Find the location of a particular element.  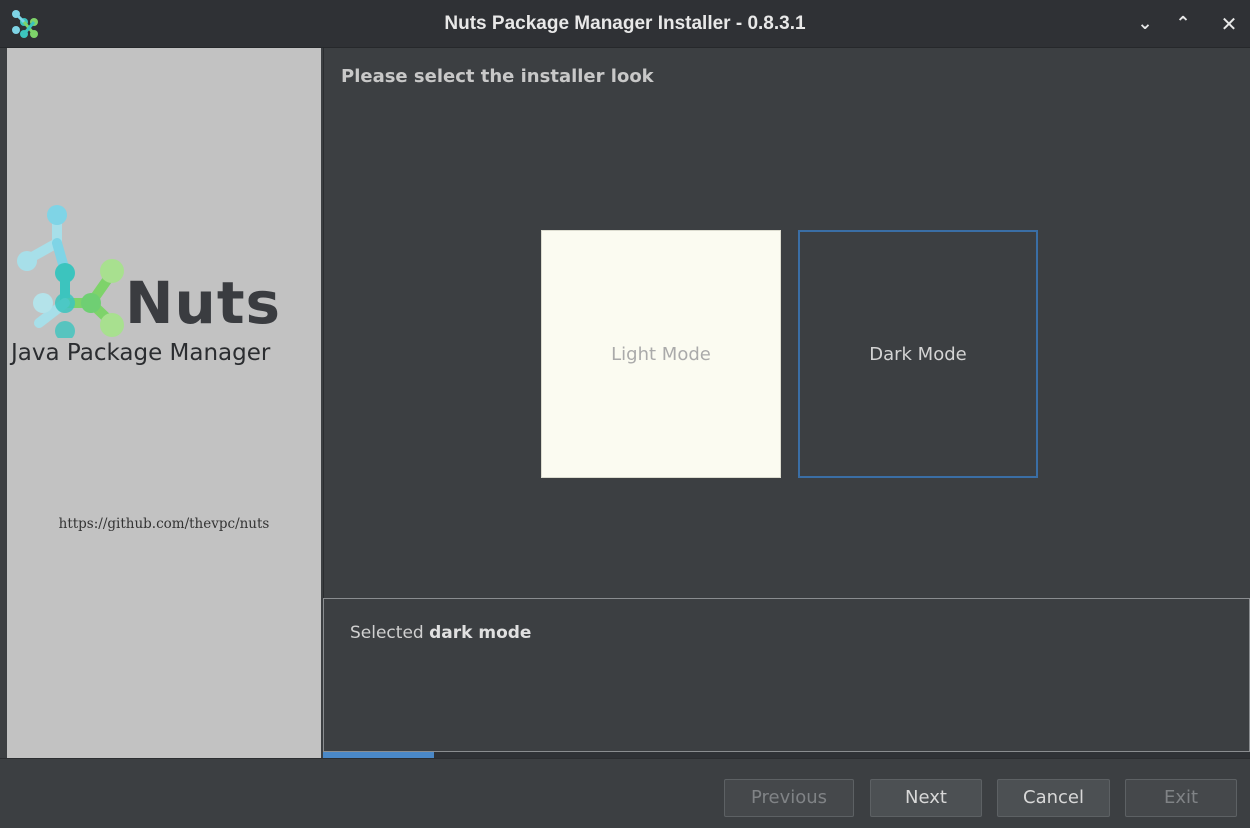

light-mode-option: Light Mode is located at coordinates (661, 354).